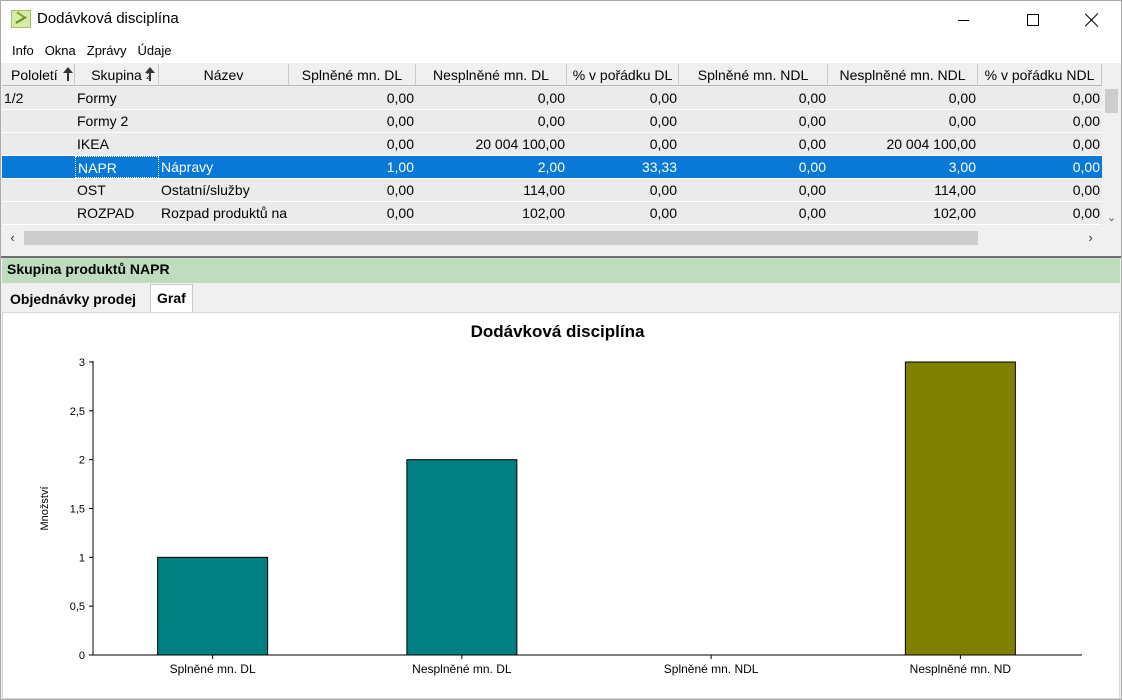  Describe the element at coordinates (12, 238) in the screenshot. I see `scroll-left-icon: ‹` at that location.